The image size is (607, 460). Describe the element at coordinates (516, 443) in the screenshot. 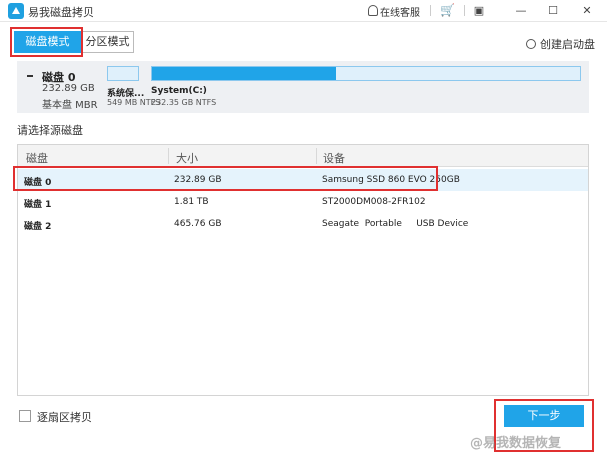

I see `watermark: @易我数据恢复` at that location.